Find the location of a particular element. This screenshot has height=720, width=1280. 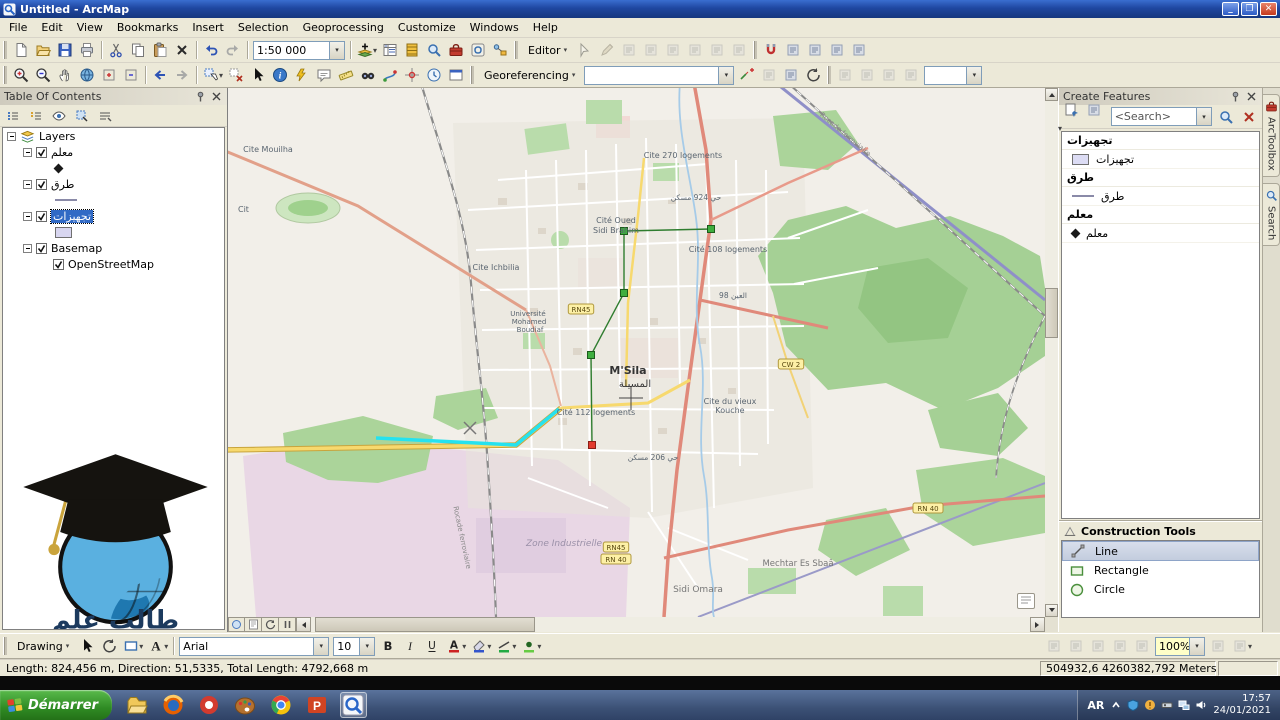

close-icon is located at coordinates (1251, 96).